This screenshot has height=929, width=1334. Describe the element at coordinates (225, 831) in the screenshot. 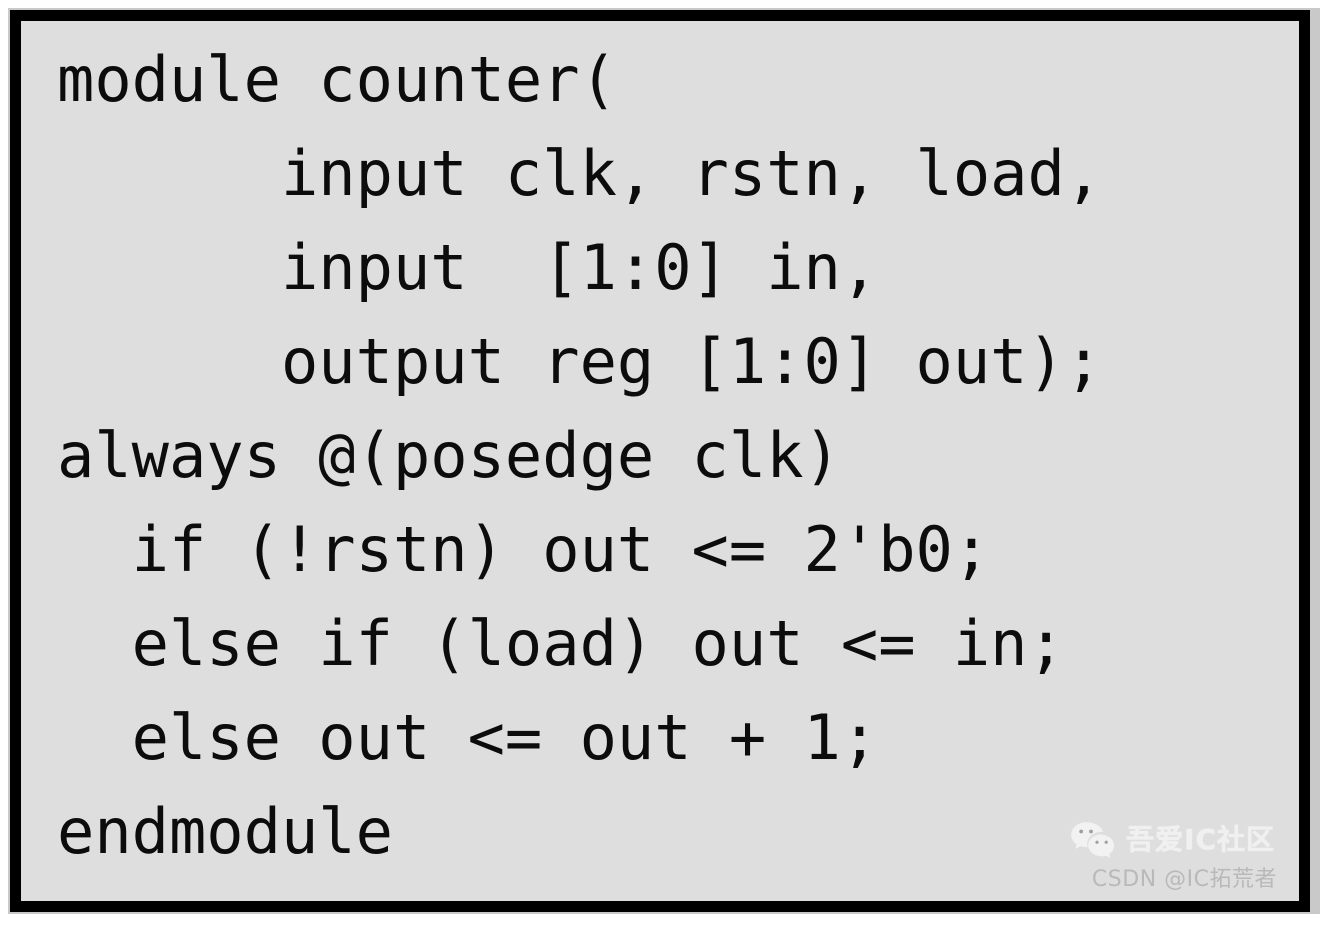

I see `code-line: endmodule` at that location.